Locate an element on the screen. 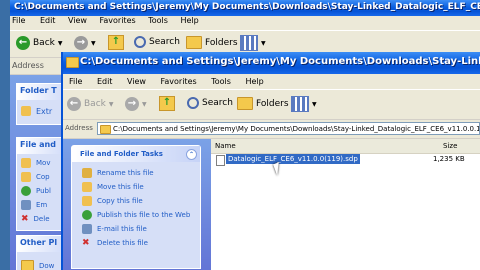  column-size: Size is located at coordinates (450, 146).